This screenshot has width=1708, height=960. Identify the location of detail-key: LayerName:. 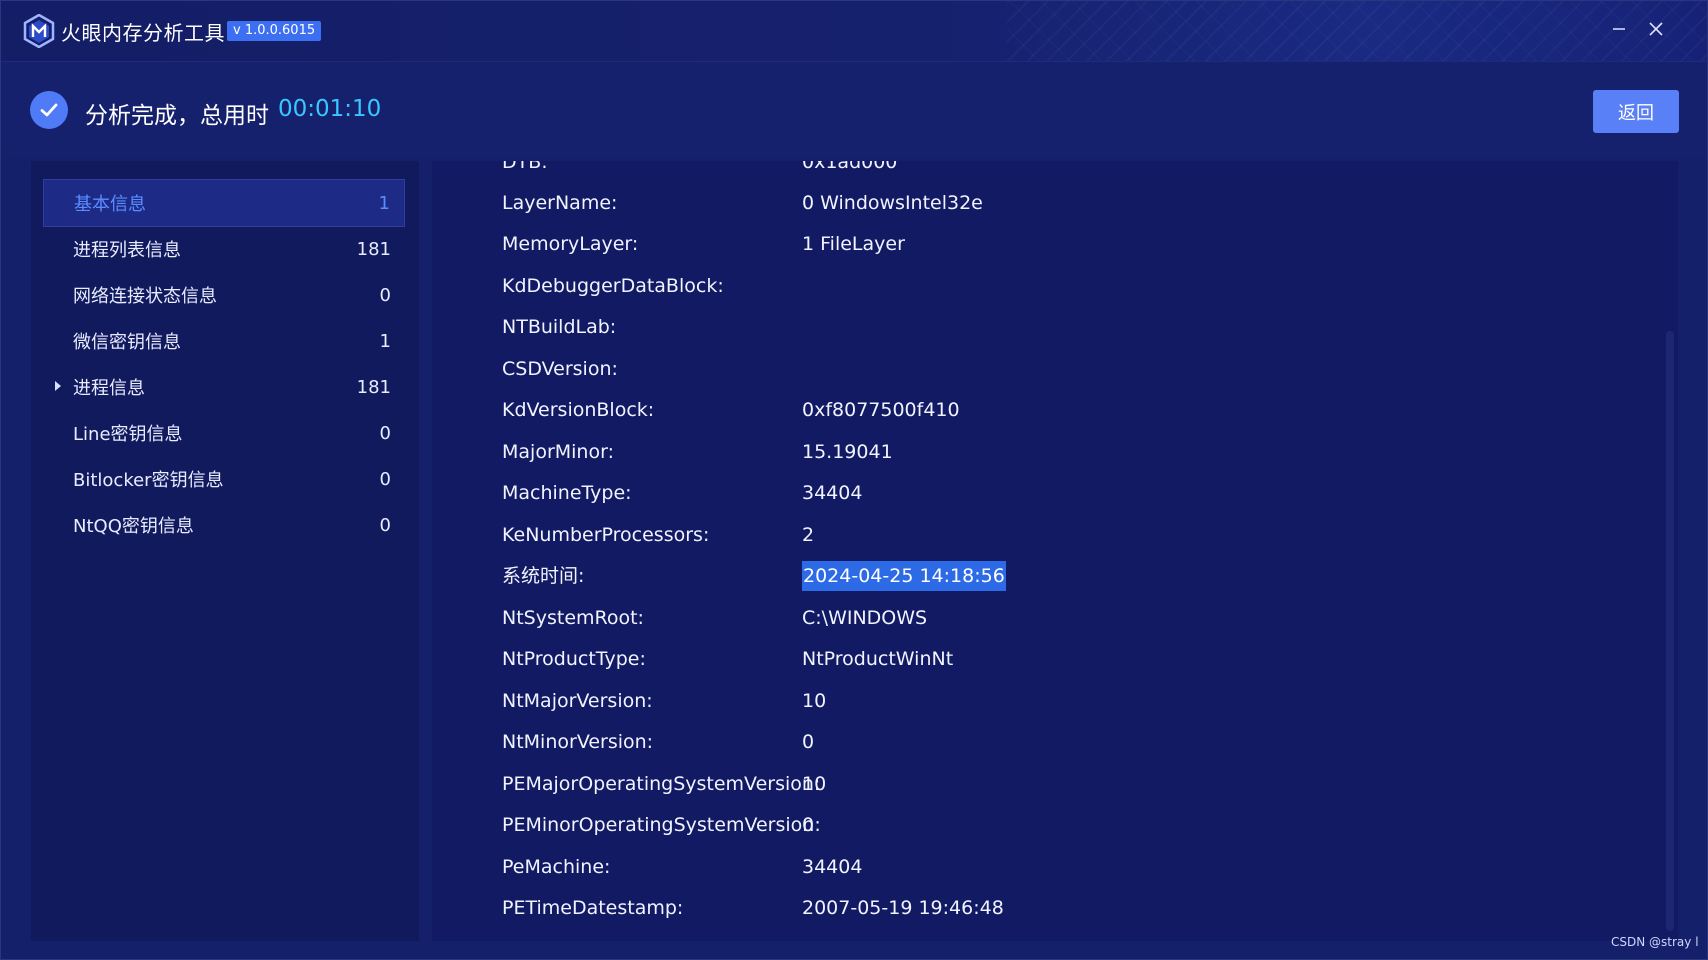
(560, 203).